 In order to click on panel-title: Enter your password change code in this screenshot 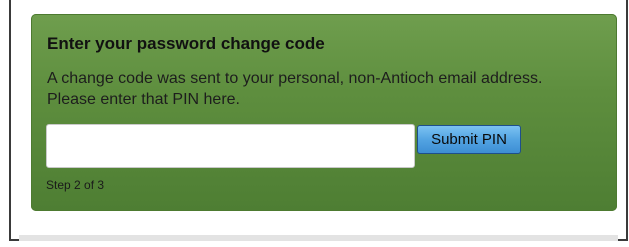, I will do `click(186, 43)`.